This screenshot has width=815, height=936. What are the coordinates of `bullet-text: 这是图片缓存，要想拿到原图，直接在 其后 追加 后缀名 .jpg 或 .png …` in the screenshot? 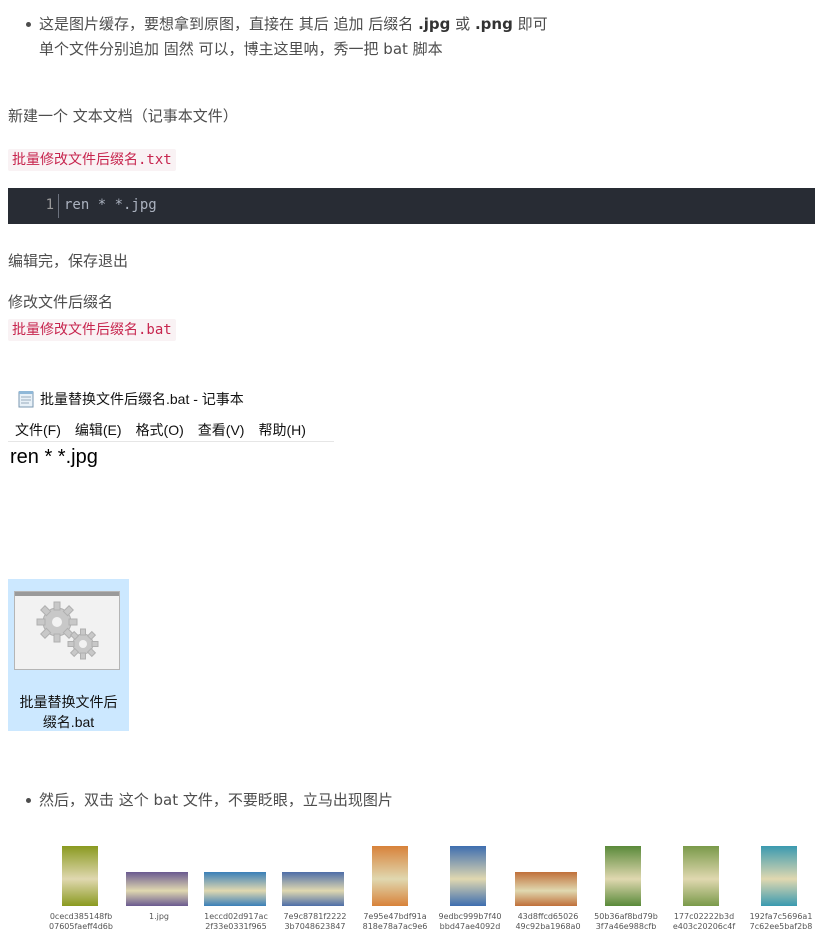 It's located at (293, 36).